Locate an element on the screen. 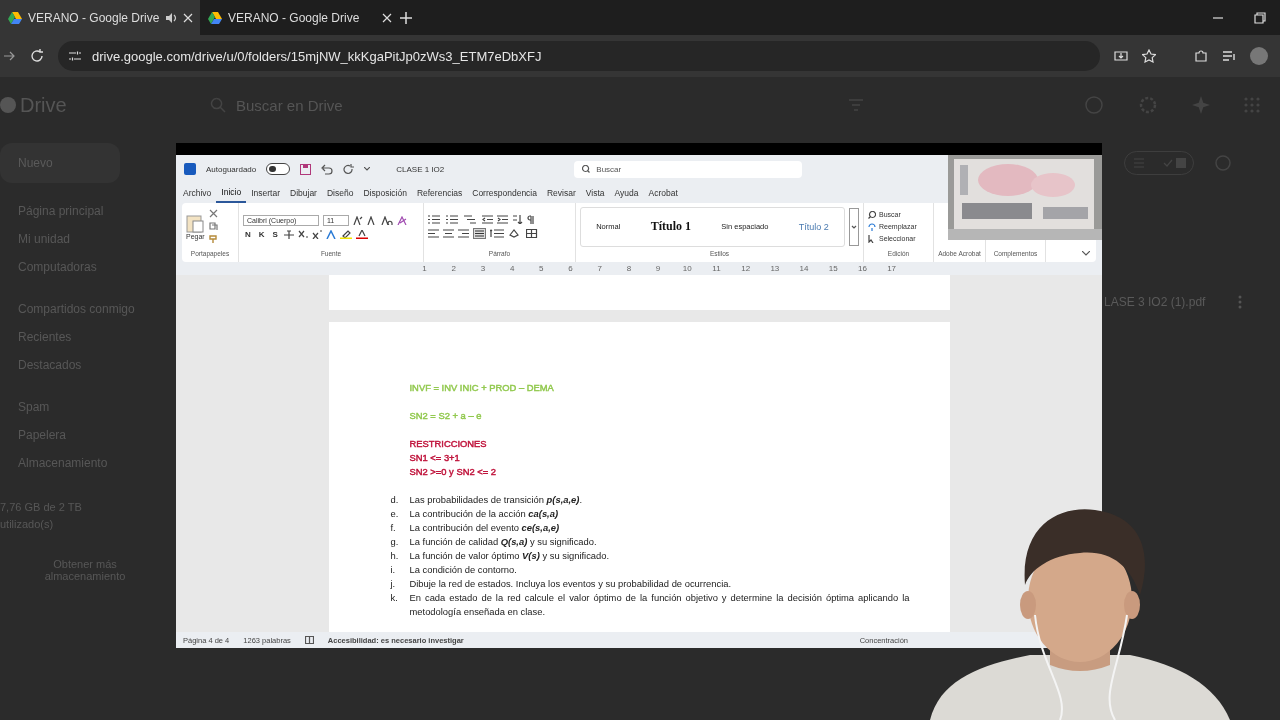 Image resolution: width=1280 pixels, height=720 pixels. redo-icon is located at coordinates (349, 169).